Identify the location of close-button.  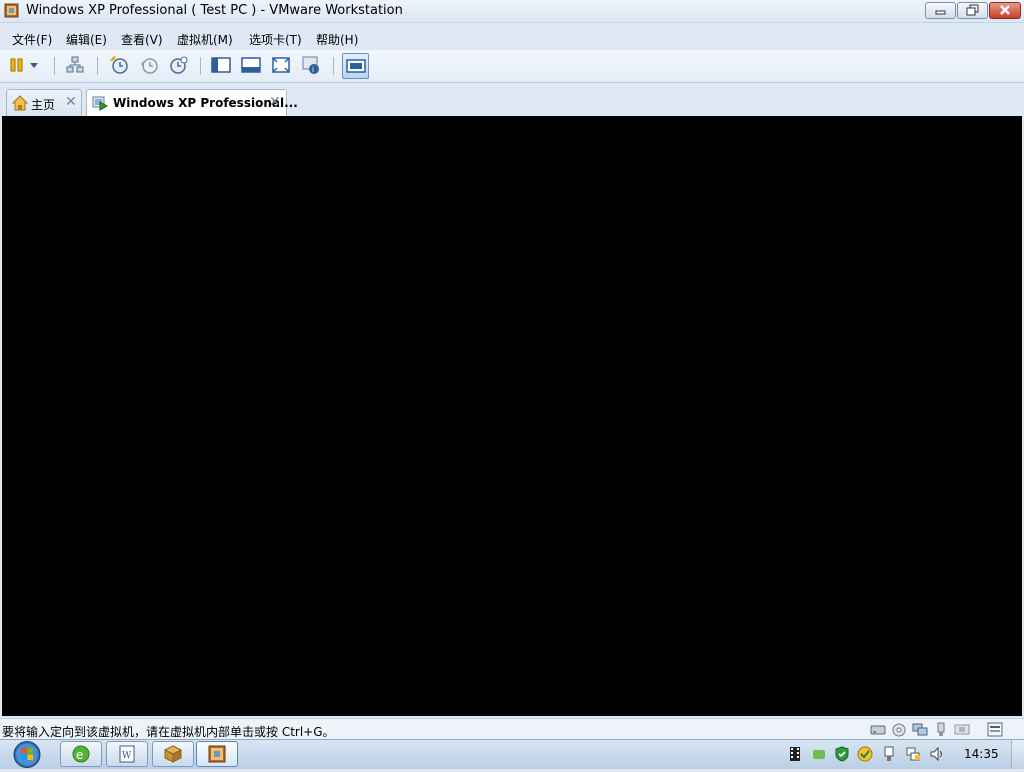
(1005, 10).